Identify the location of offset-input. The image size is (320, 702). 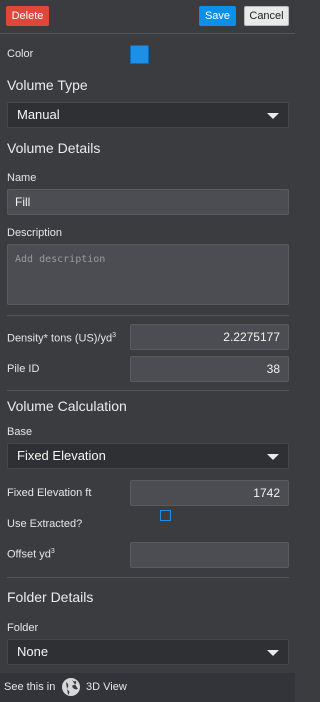
(209, 555).